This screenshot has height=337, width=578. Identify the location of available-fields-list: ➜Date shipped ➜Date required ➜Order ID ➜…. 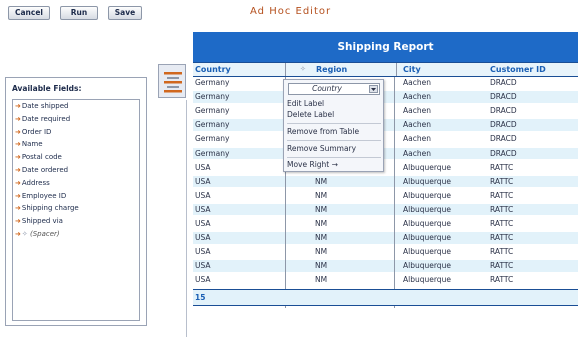
(76, 210).